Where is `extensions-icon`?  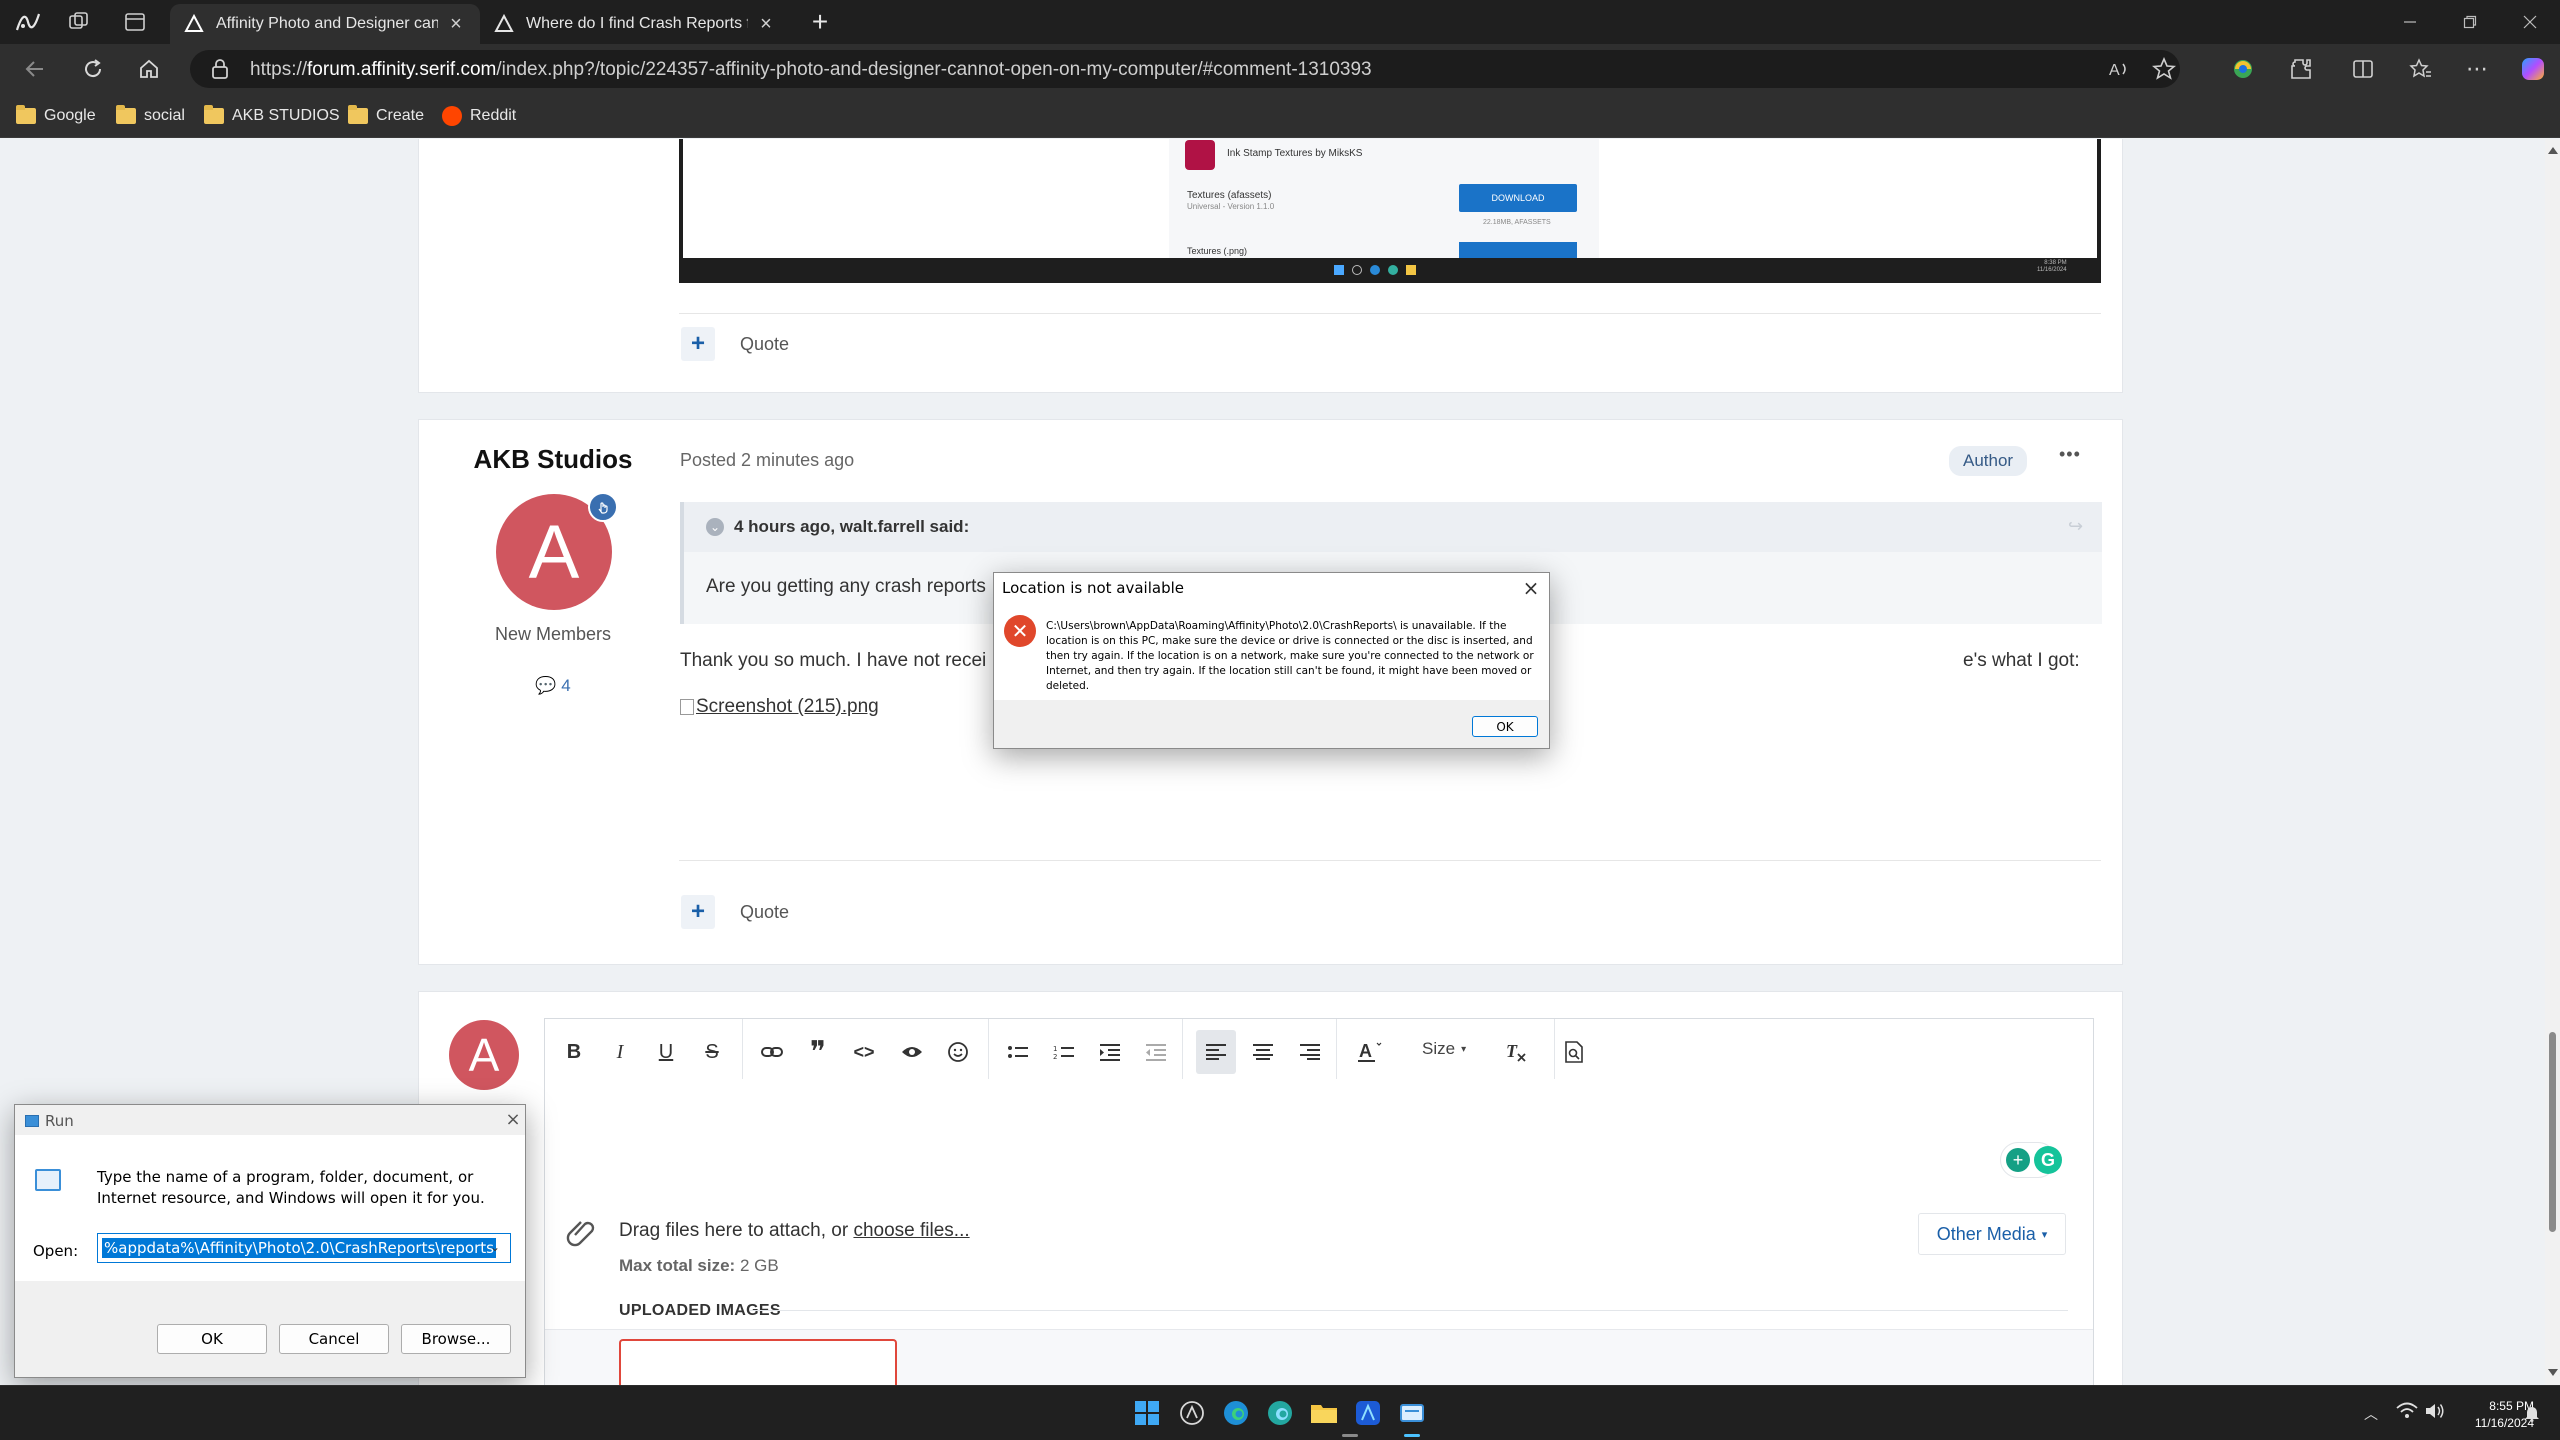 extensions-icon is located at coordinates (2301, 69).